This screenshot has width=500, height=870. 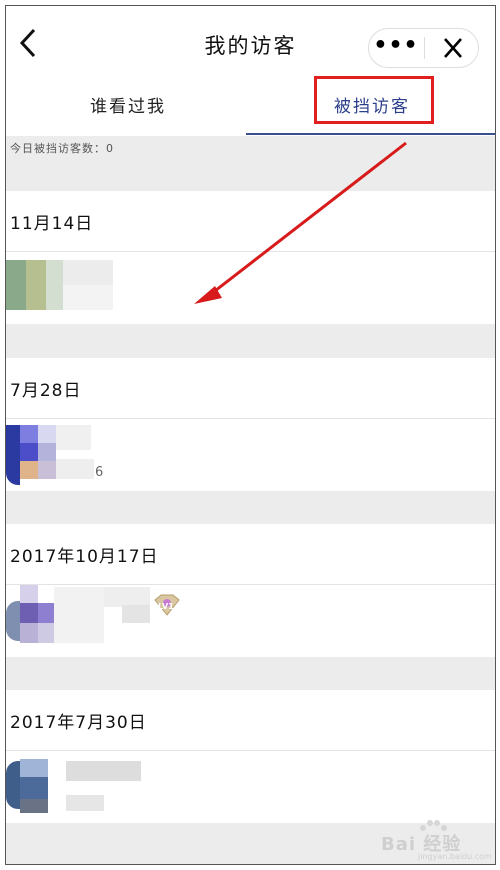 I want to click on annotation-arrow, so click(x=300, y=222).